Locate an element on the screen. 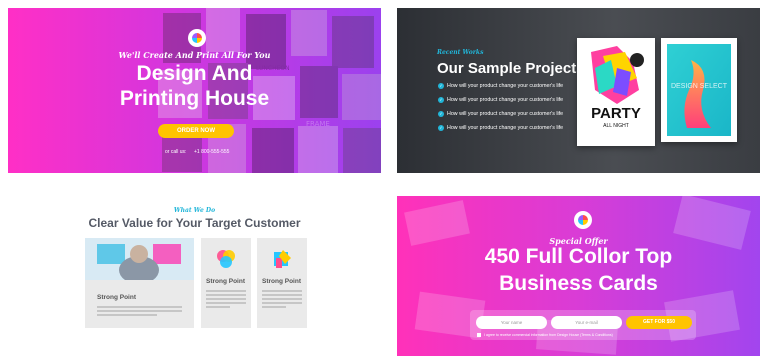 The width and height of the screenshot is (760, 356). sample-projects-title: Our Sample Projects is located at coordinates (511, 68).